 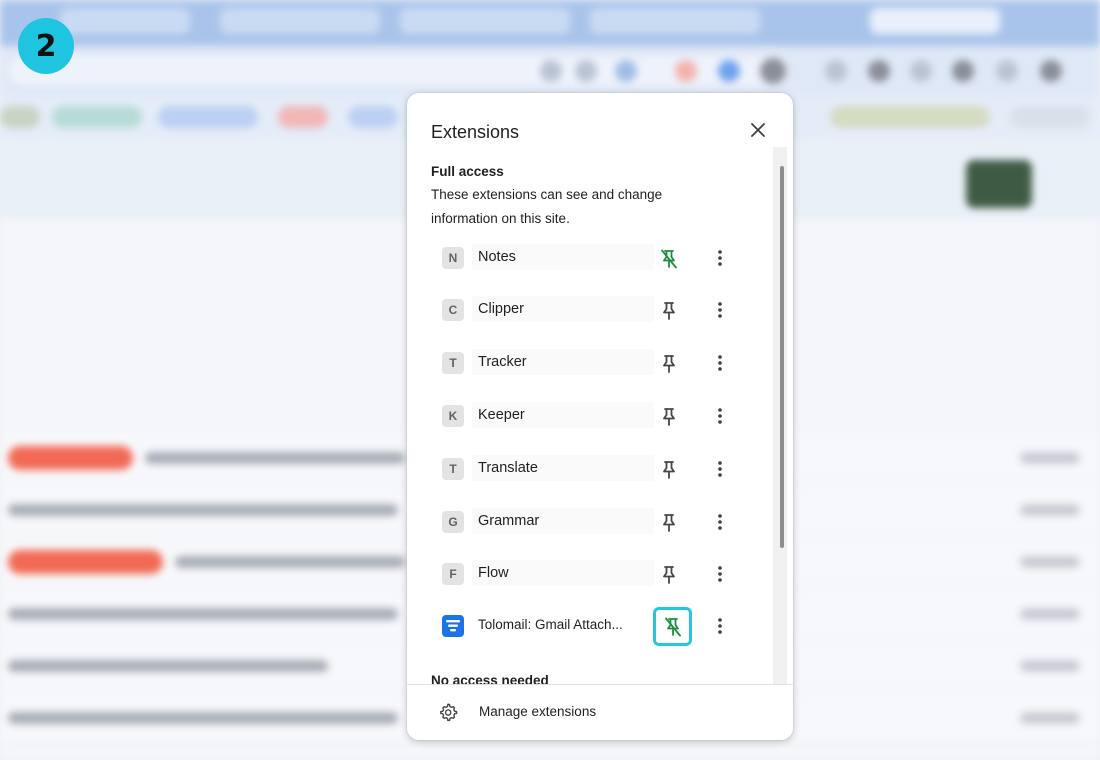 What do you see at coordinates (490, 678) in the screenshot?
I see `no-access-heading: No access needed` at bounding box center [490, 678].